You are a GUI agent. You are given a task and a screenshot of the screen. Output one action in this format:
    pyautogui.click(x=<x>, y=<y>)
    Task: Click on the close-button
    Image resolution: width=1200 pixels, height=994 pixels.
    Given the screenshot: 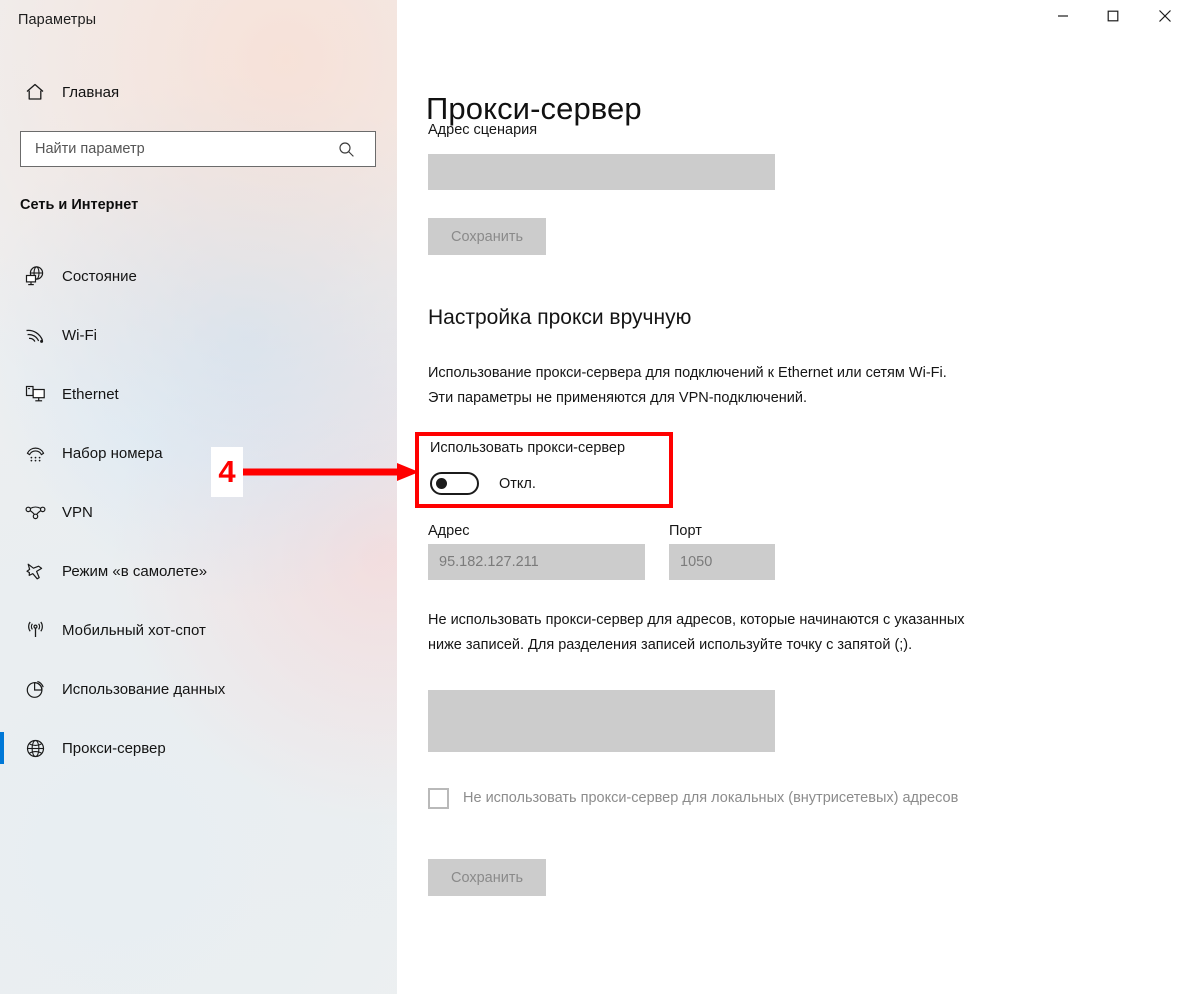 What is the action you would take?
    pyautogui.click(x=1165, y=16)
    